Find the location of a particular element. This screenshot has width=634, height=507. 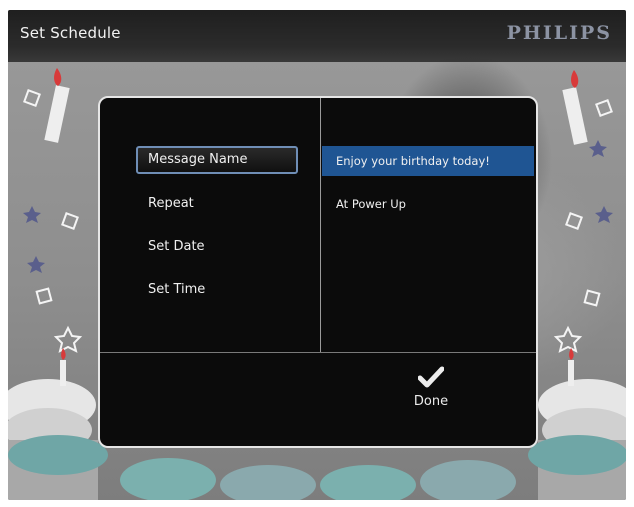

title-bar: Set Schedule PHILIPS is located at coordinates (317, 36).